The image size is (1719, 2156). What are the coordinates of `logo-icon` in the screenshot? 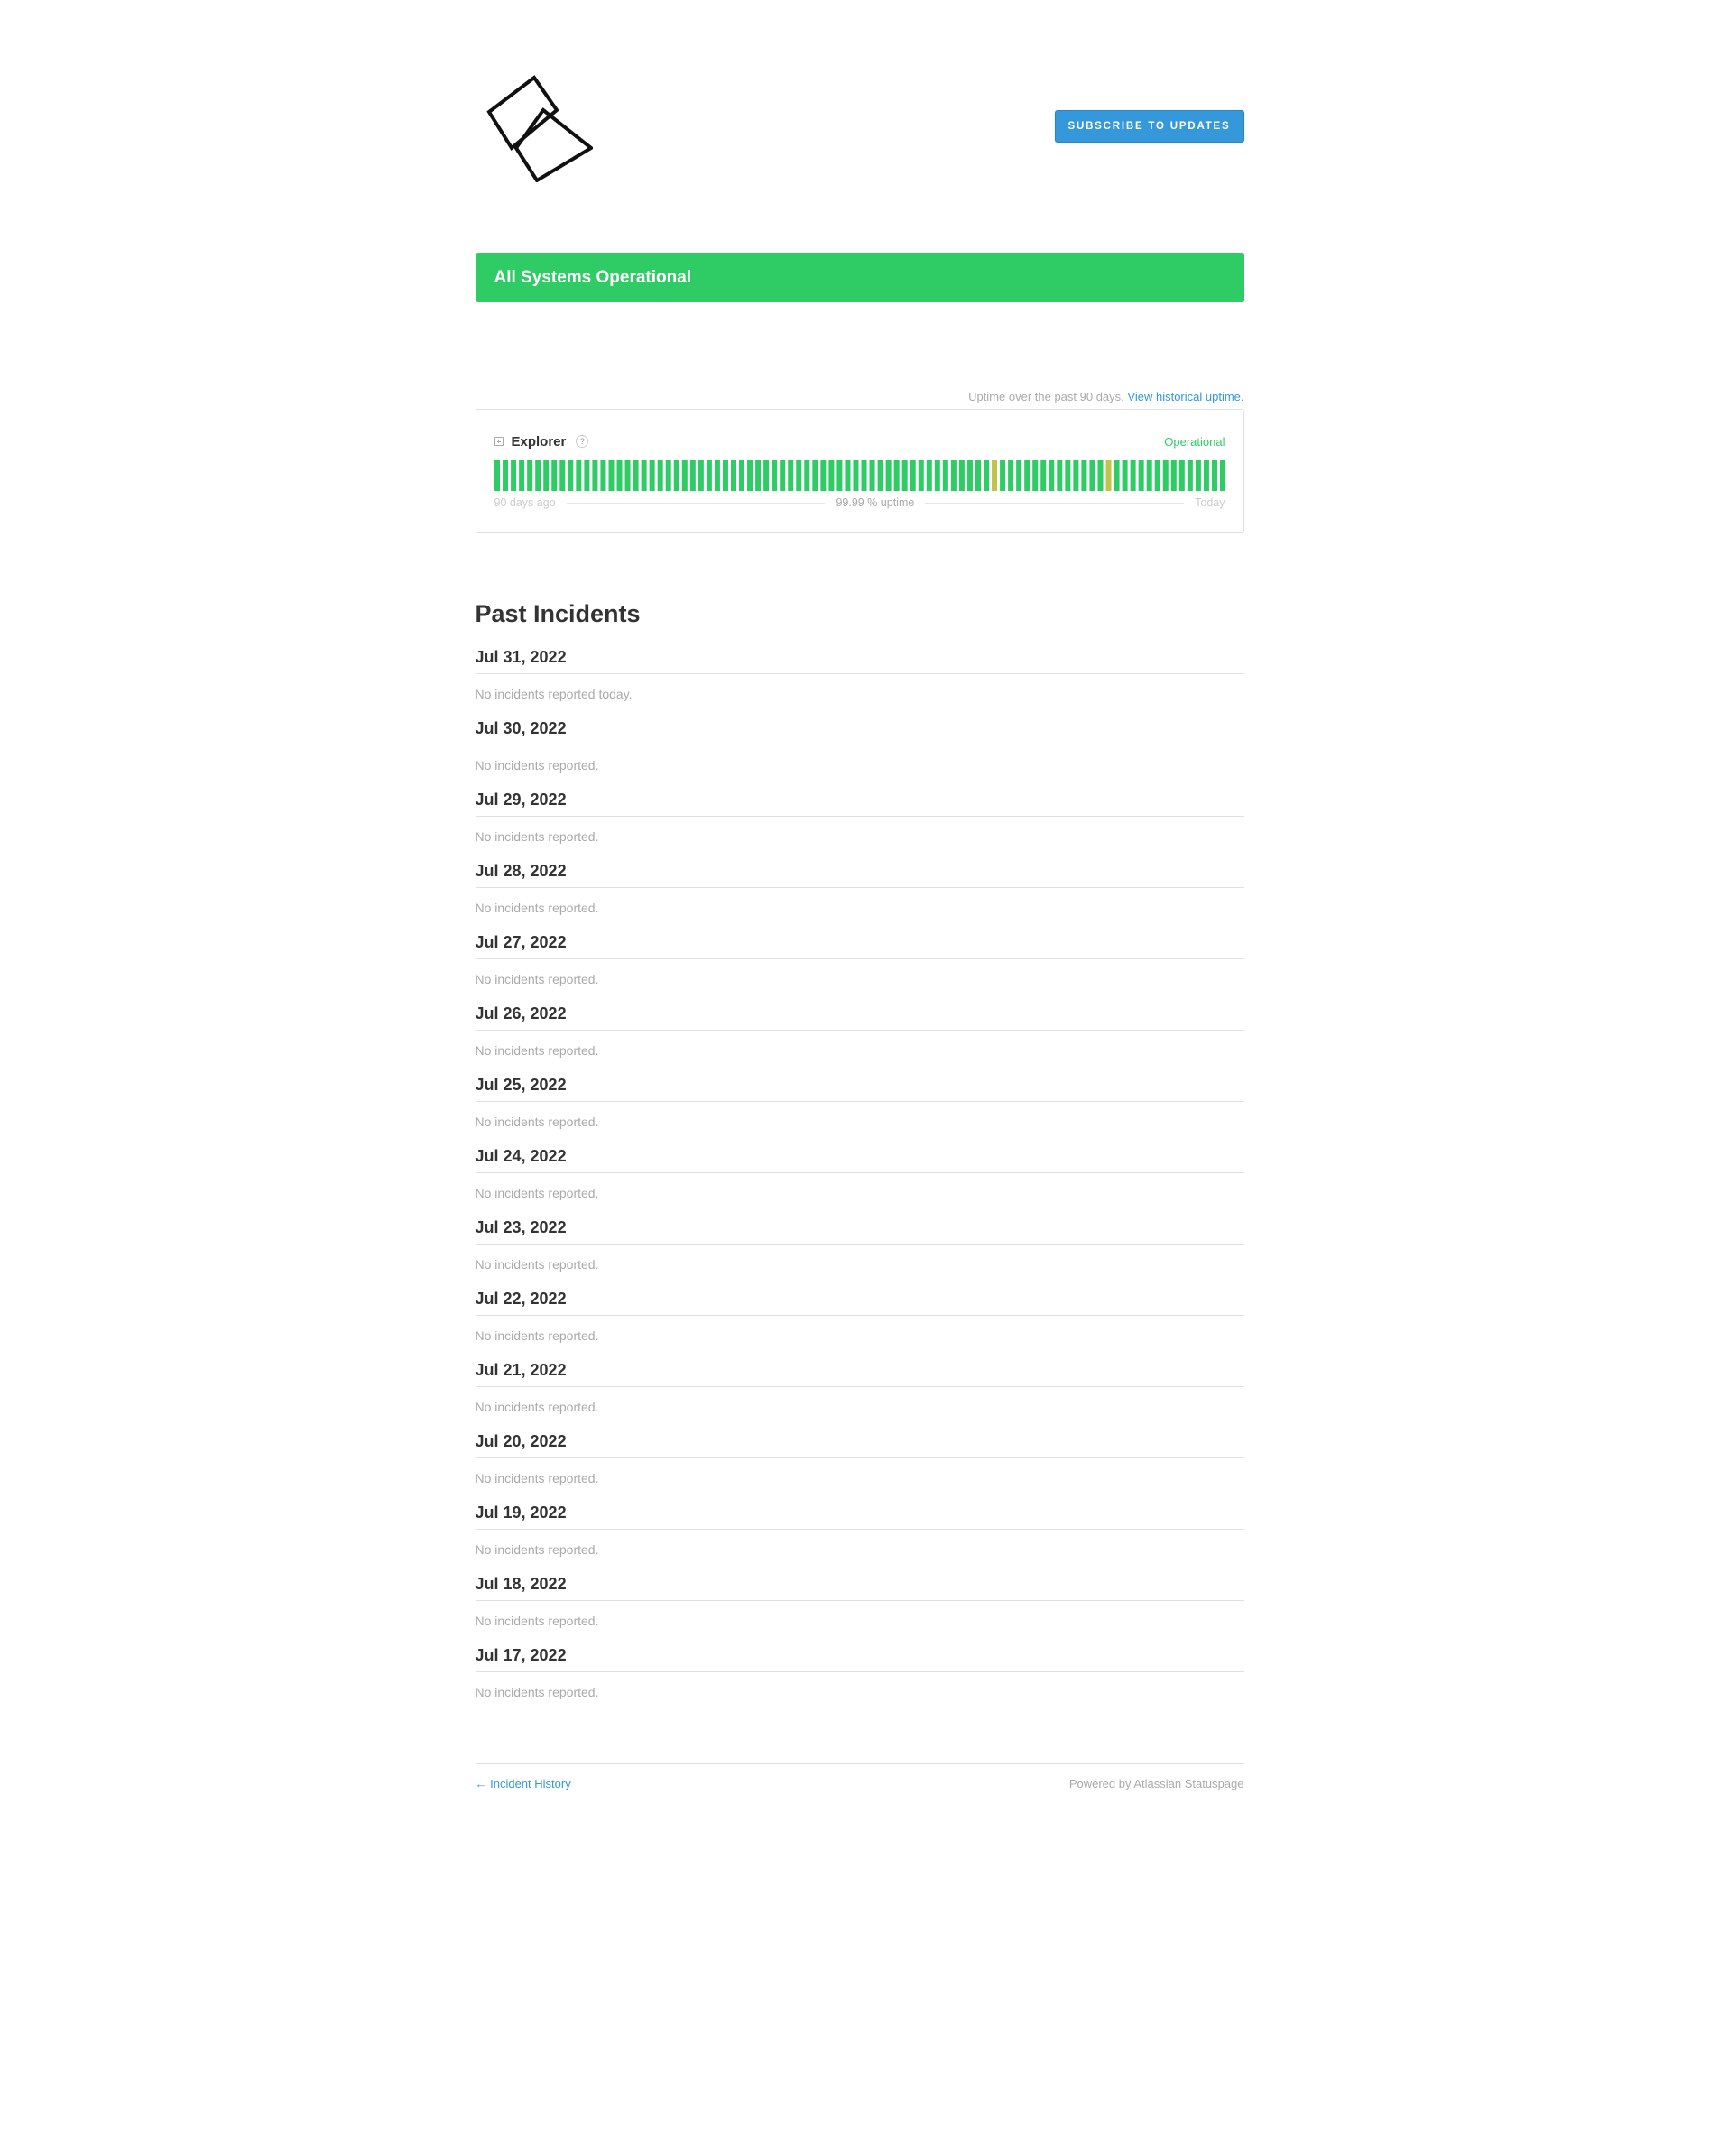 It's located at (539, 128).